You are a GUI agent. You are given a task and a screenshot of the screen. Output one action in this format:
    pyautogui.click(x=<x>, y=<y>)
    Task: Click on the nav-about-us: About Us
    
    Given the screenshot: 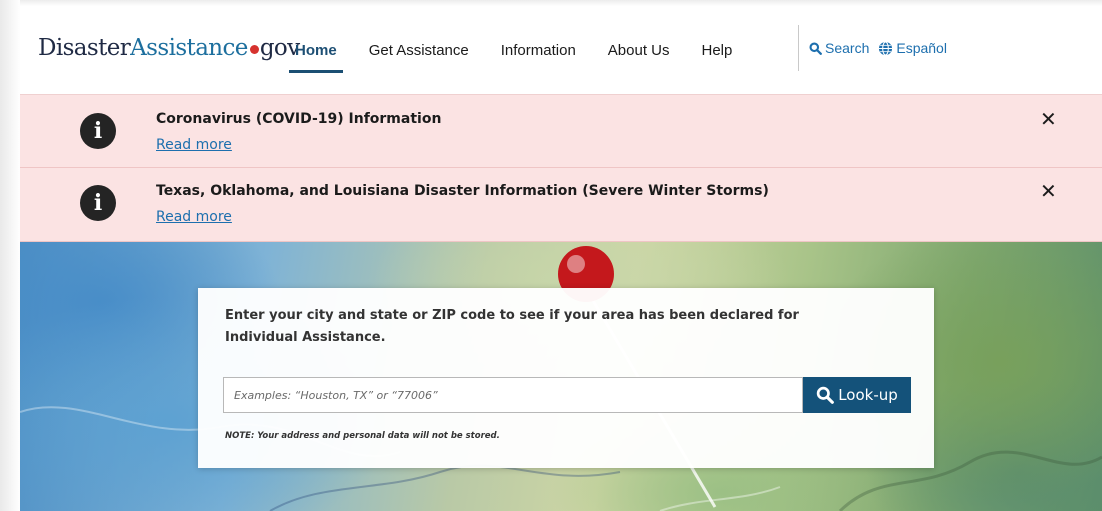 What is the action you would take?
    pyautogui.click(x=639, y=50)
    